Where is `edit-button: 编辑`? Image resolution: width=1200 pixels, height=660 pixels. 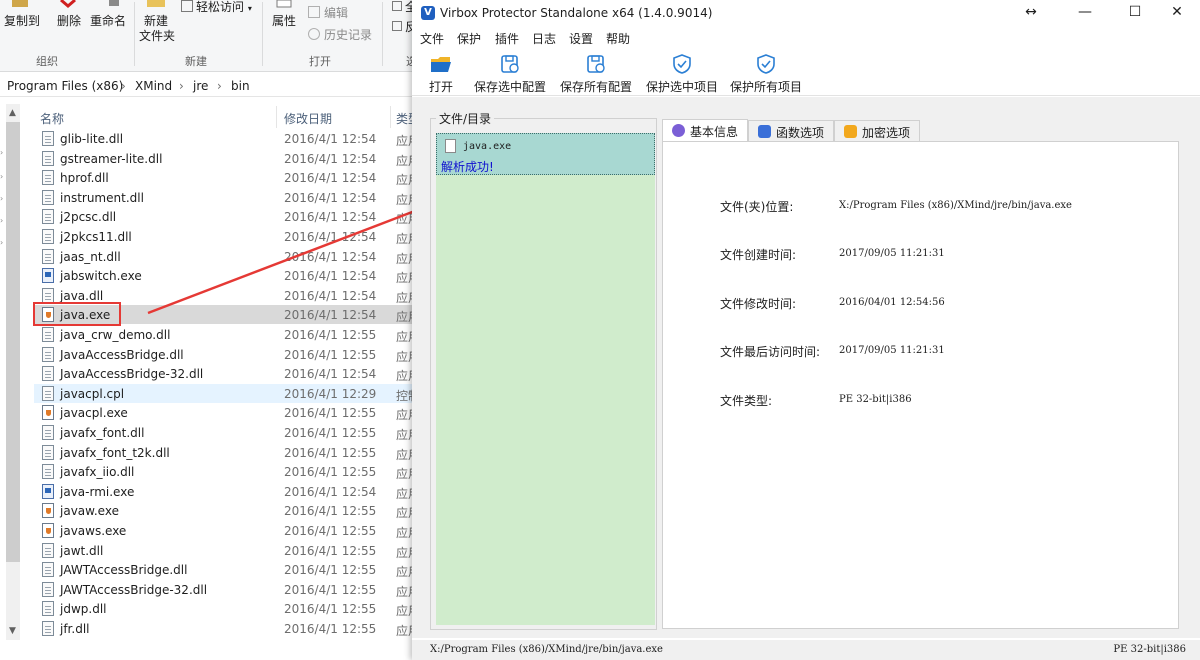 edit-button: 编辑 is located at coordinates (328, 12).